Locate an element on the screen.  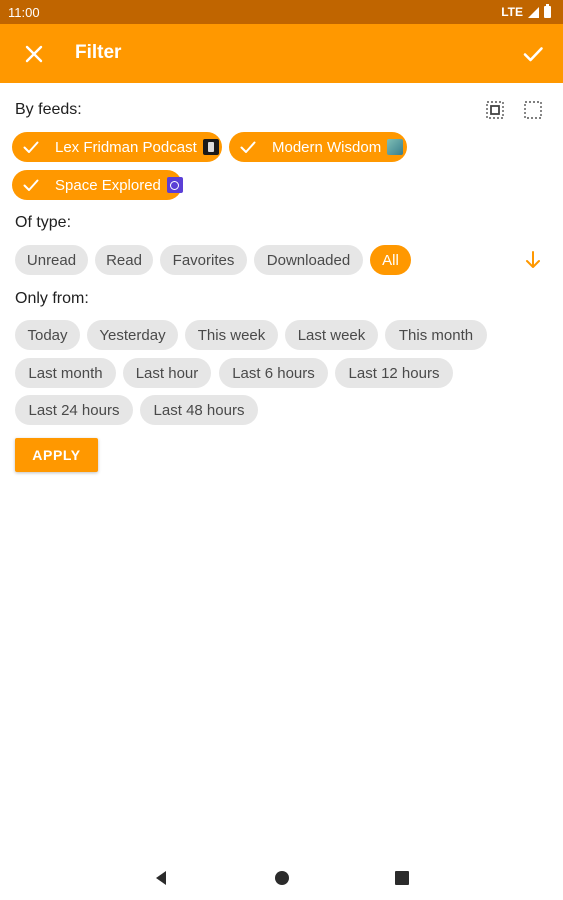
apply-button-label: APPLY is located at coordinates (56, 455).